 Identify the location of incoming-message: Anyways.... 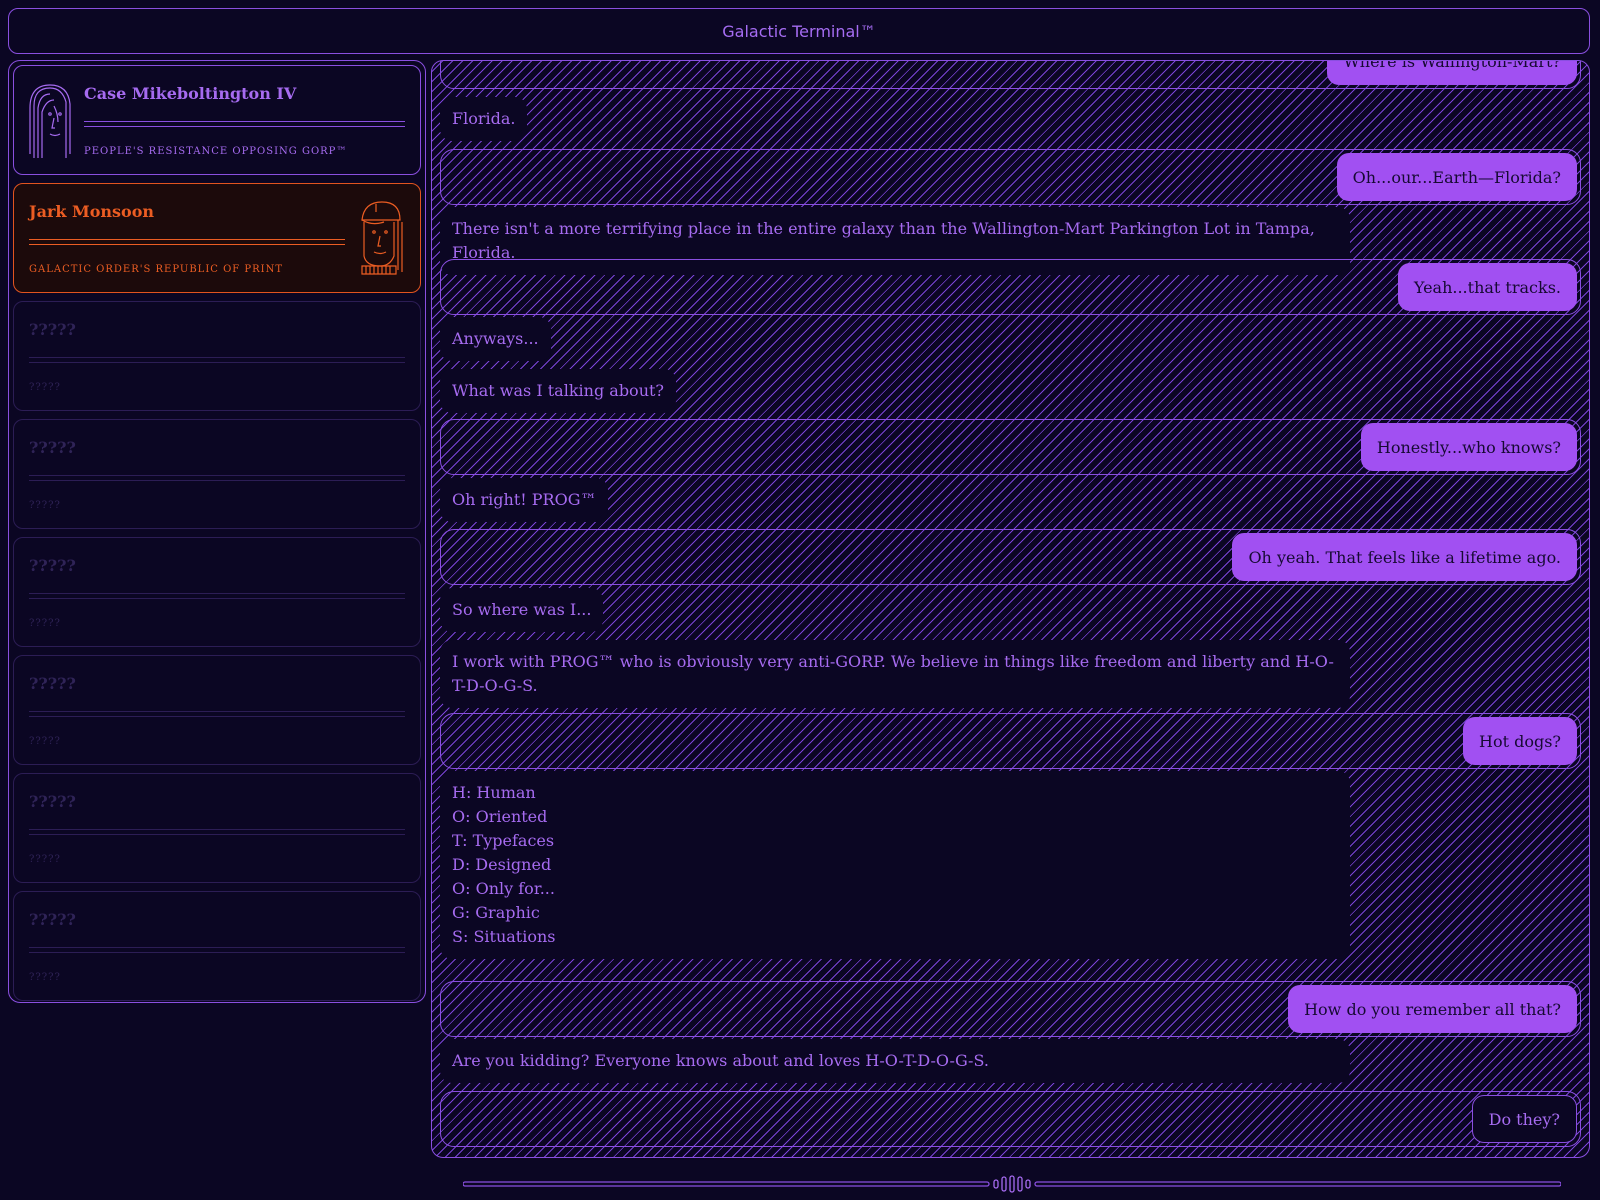
(495, 339).